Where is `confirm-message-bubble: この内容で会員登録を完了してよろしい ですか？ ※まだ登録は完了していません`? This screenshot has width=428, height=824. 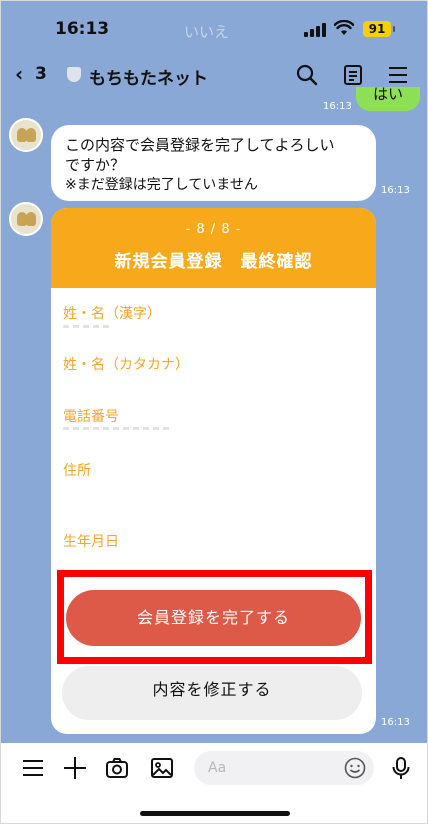 confirm-message-bubble: この内容で会員登録を完了してよろしい ですか？ ※まだ登録は完了していません is located at coordinates (213, 163).